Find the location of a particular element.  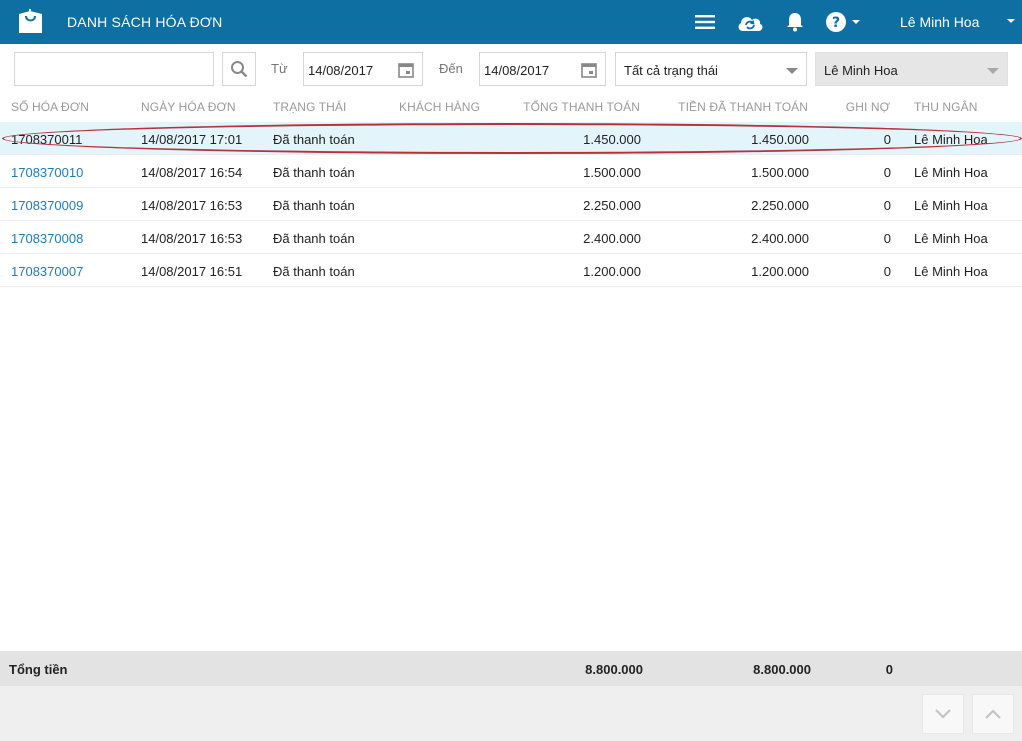

invoice-paid: 2.250.000 is located at coordinates (780, 205).